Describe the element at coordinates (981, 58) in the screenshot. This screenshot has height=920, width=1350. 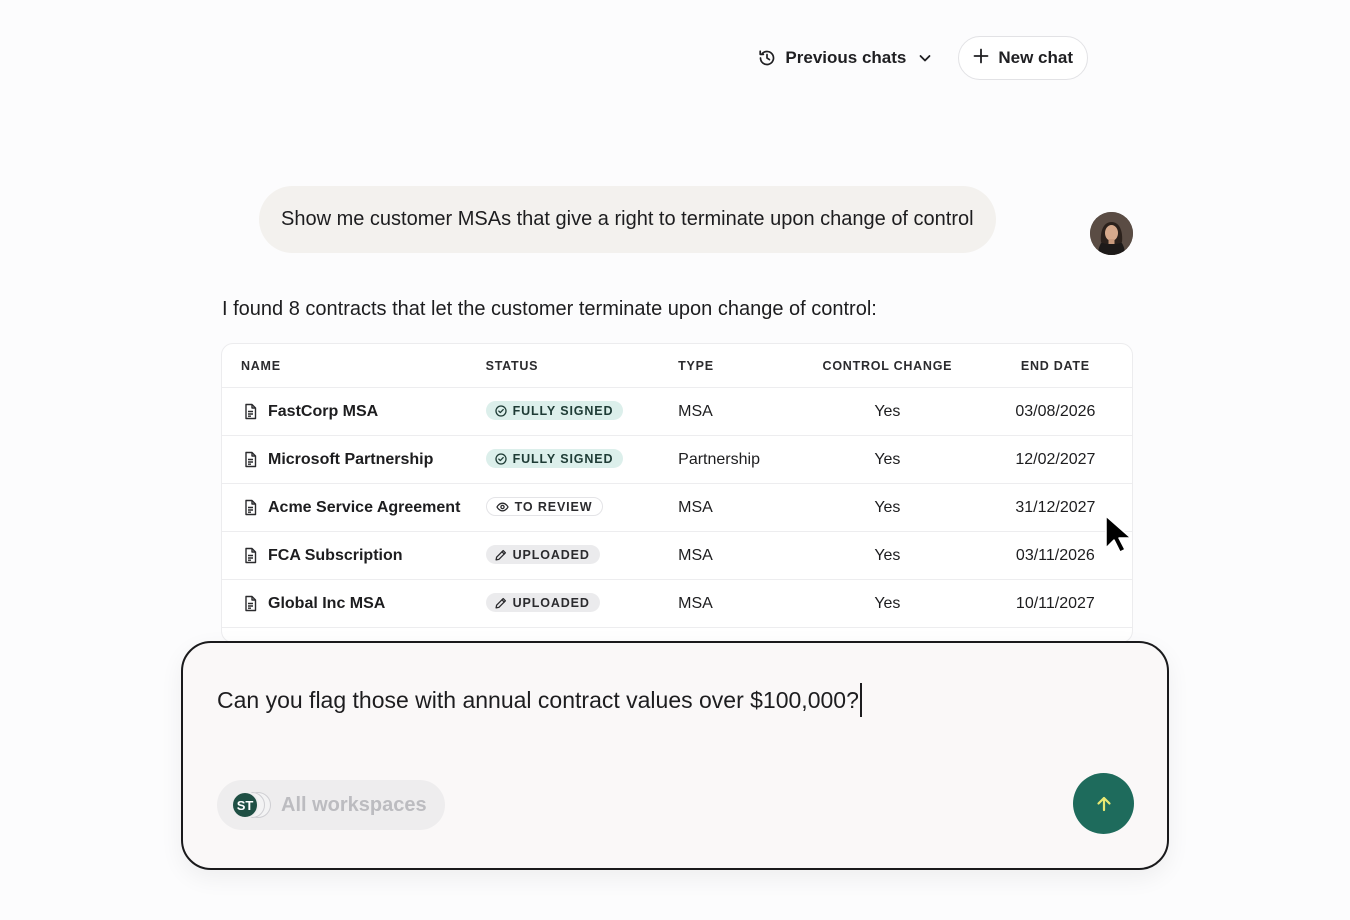
I see `plus-icon` at that location.